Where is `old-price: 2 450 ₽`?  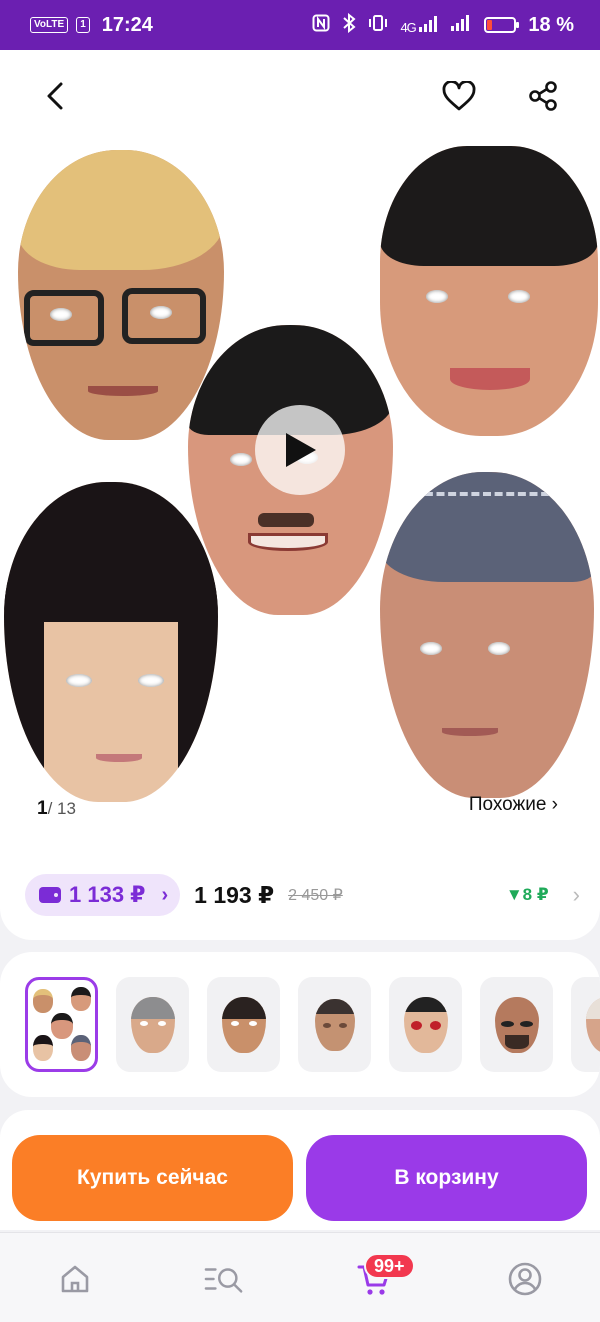 old-price: 2 450 ₽ is located at coordinates (315, 895).